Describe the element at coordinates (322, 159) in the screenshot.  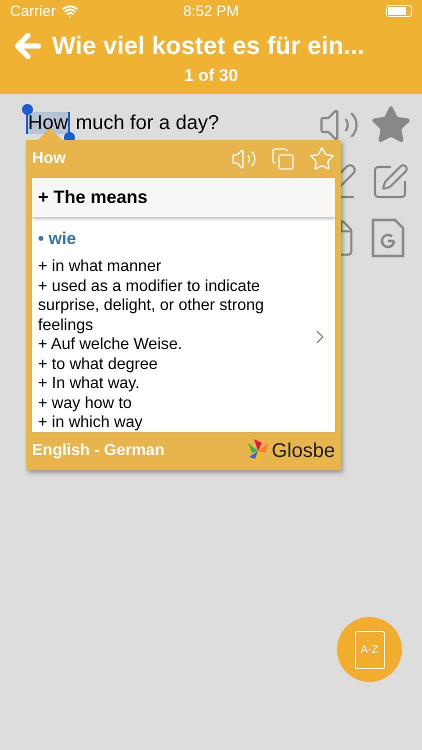
I see `star-icon` at that location.